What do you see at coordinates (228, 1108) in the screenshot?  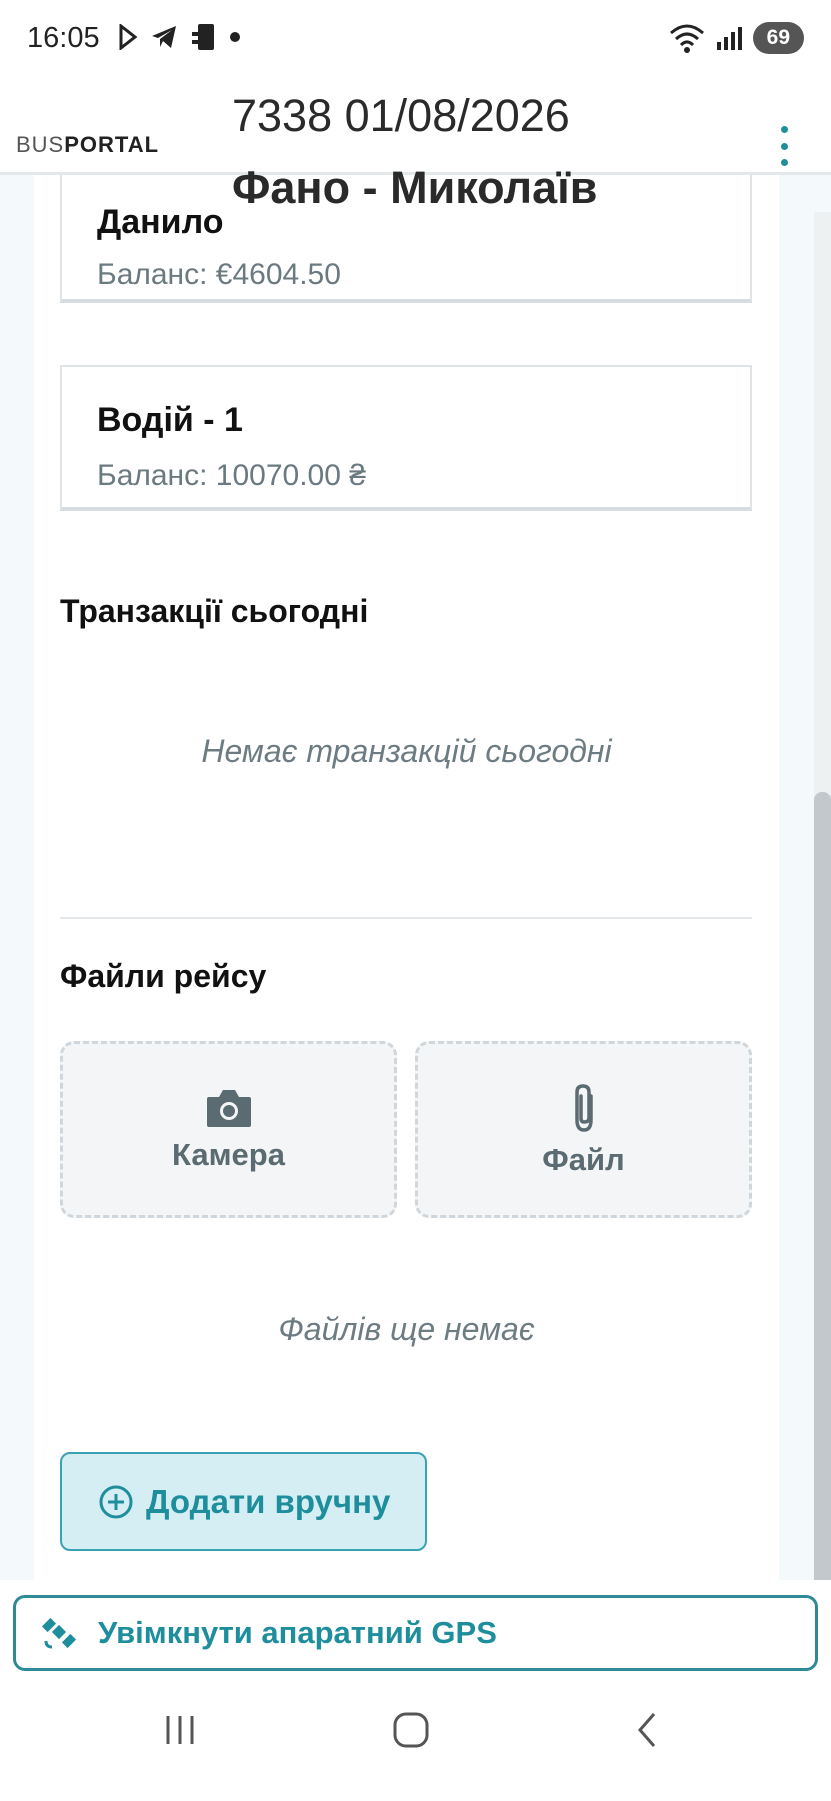 I see `camera-icon` at bounding box center [228, 1108].